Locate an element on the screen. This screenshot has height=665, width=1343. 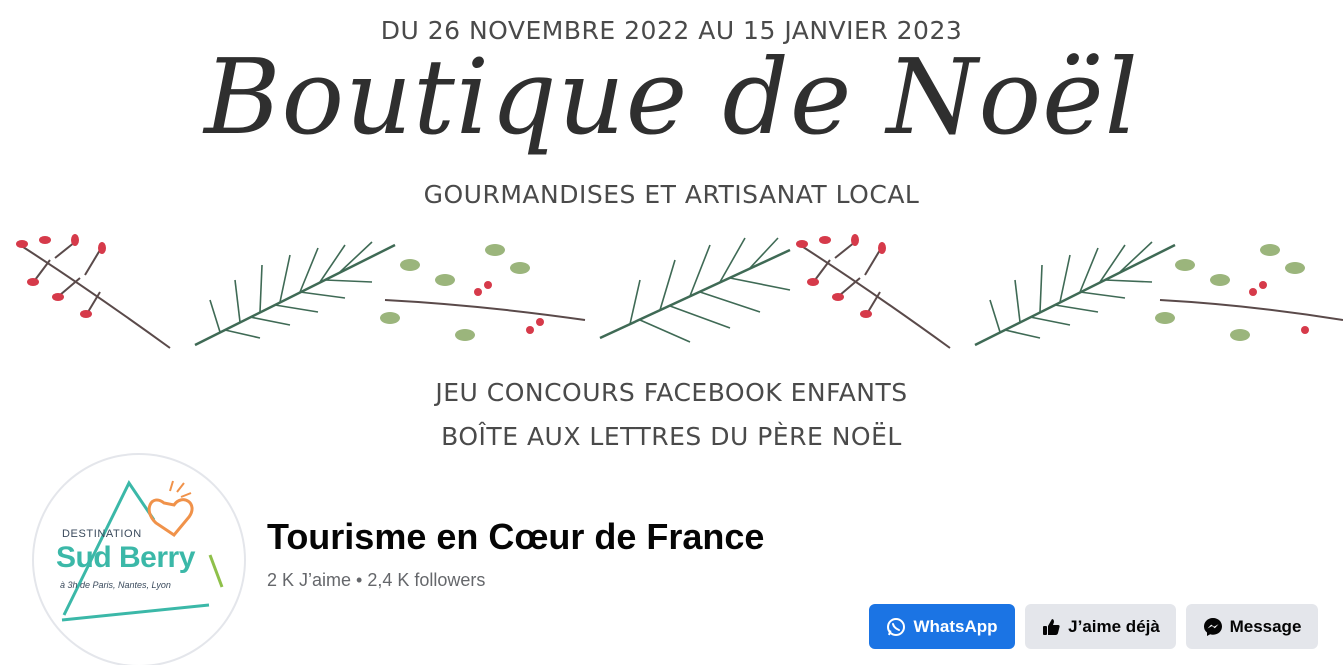
cover-script-title: Boutique de Noël is located at coordinates (671, 97).